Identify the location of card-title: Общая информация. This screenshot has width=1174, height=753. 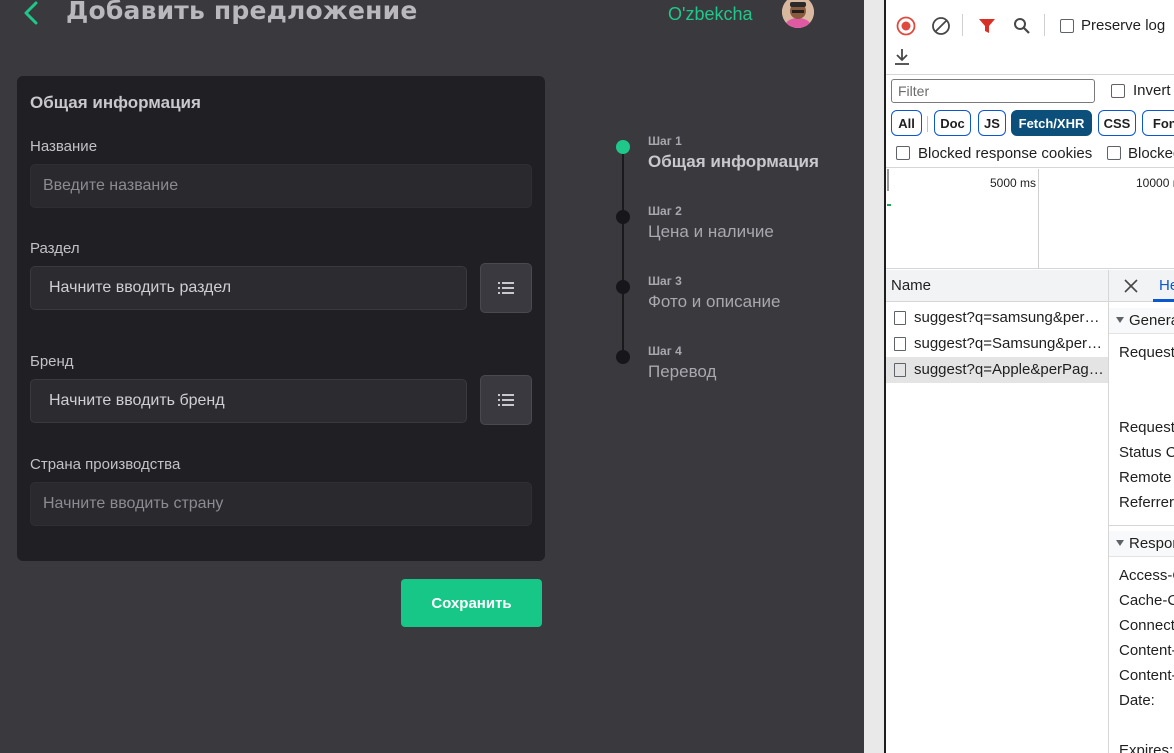
(115, 102).